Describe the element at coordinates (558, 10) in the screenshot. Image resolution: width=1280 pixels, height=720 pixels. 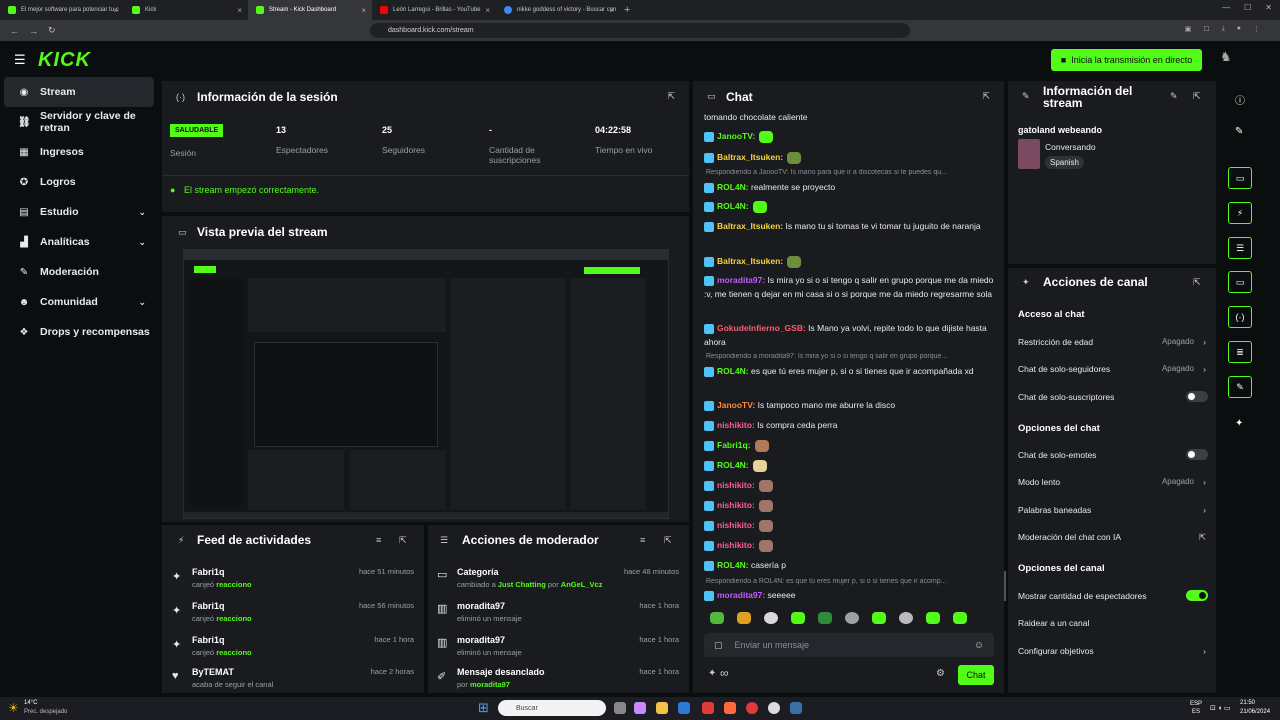
I see `browser-tab: nikke goddess of victory - Buscar con ×` at that location.